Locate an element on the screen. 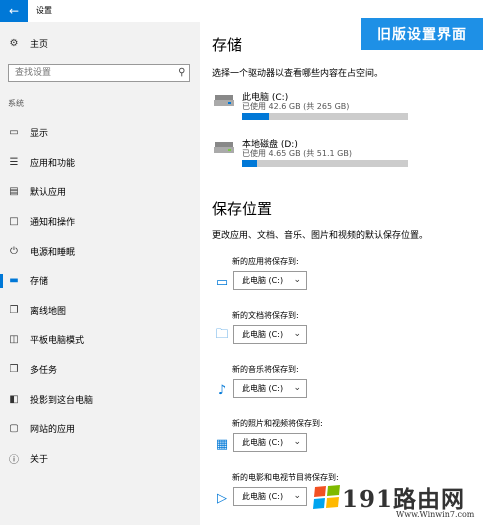  sidebar-item-apps-for-websites: ▢ 网站的应用 is located at coordinates (100, 429).